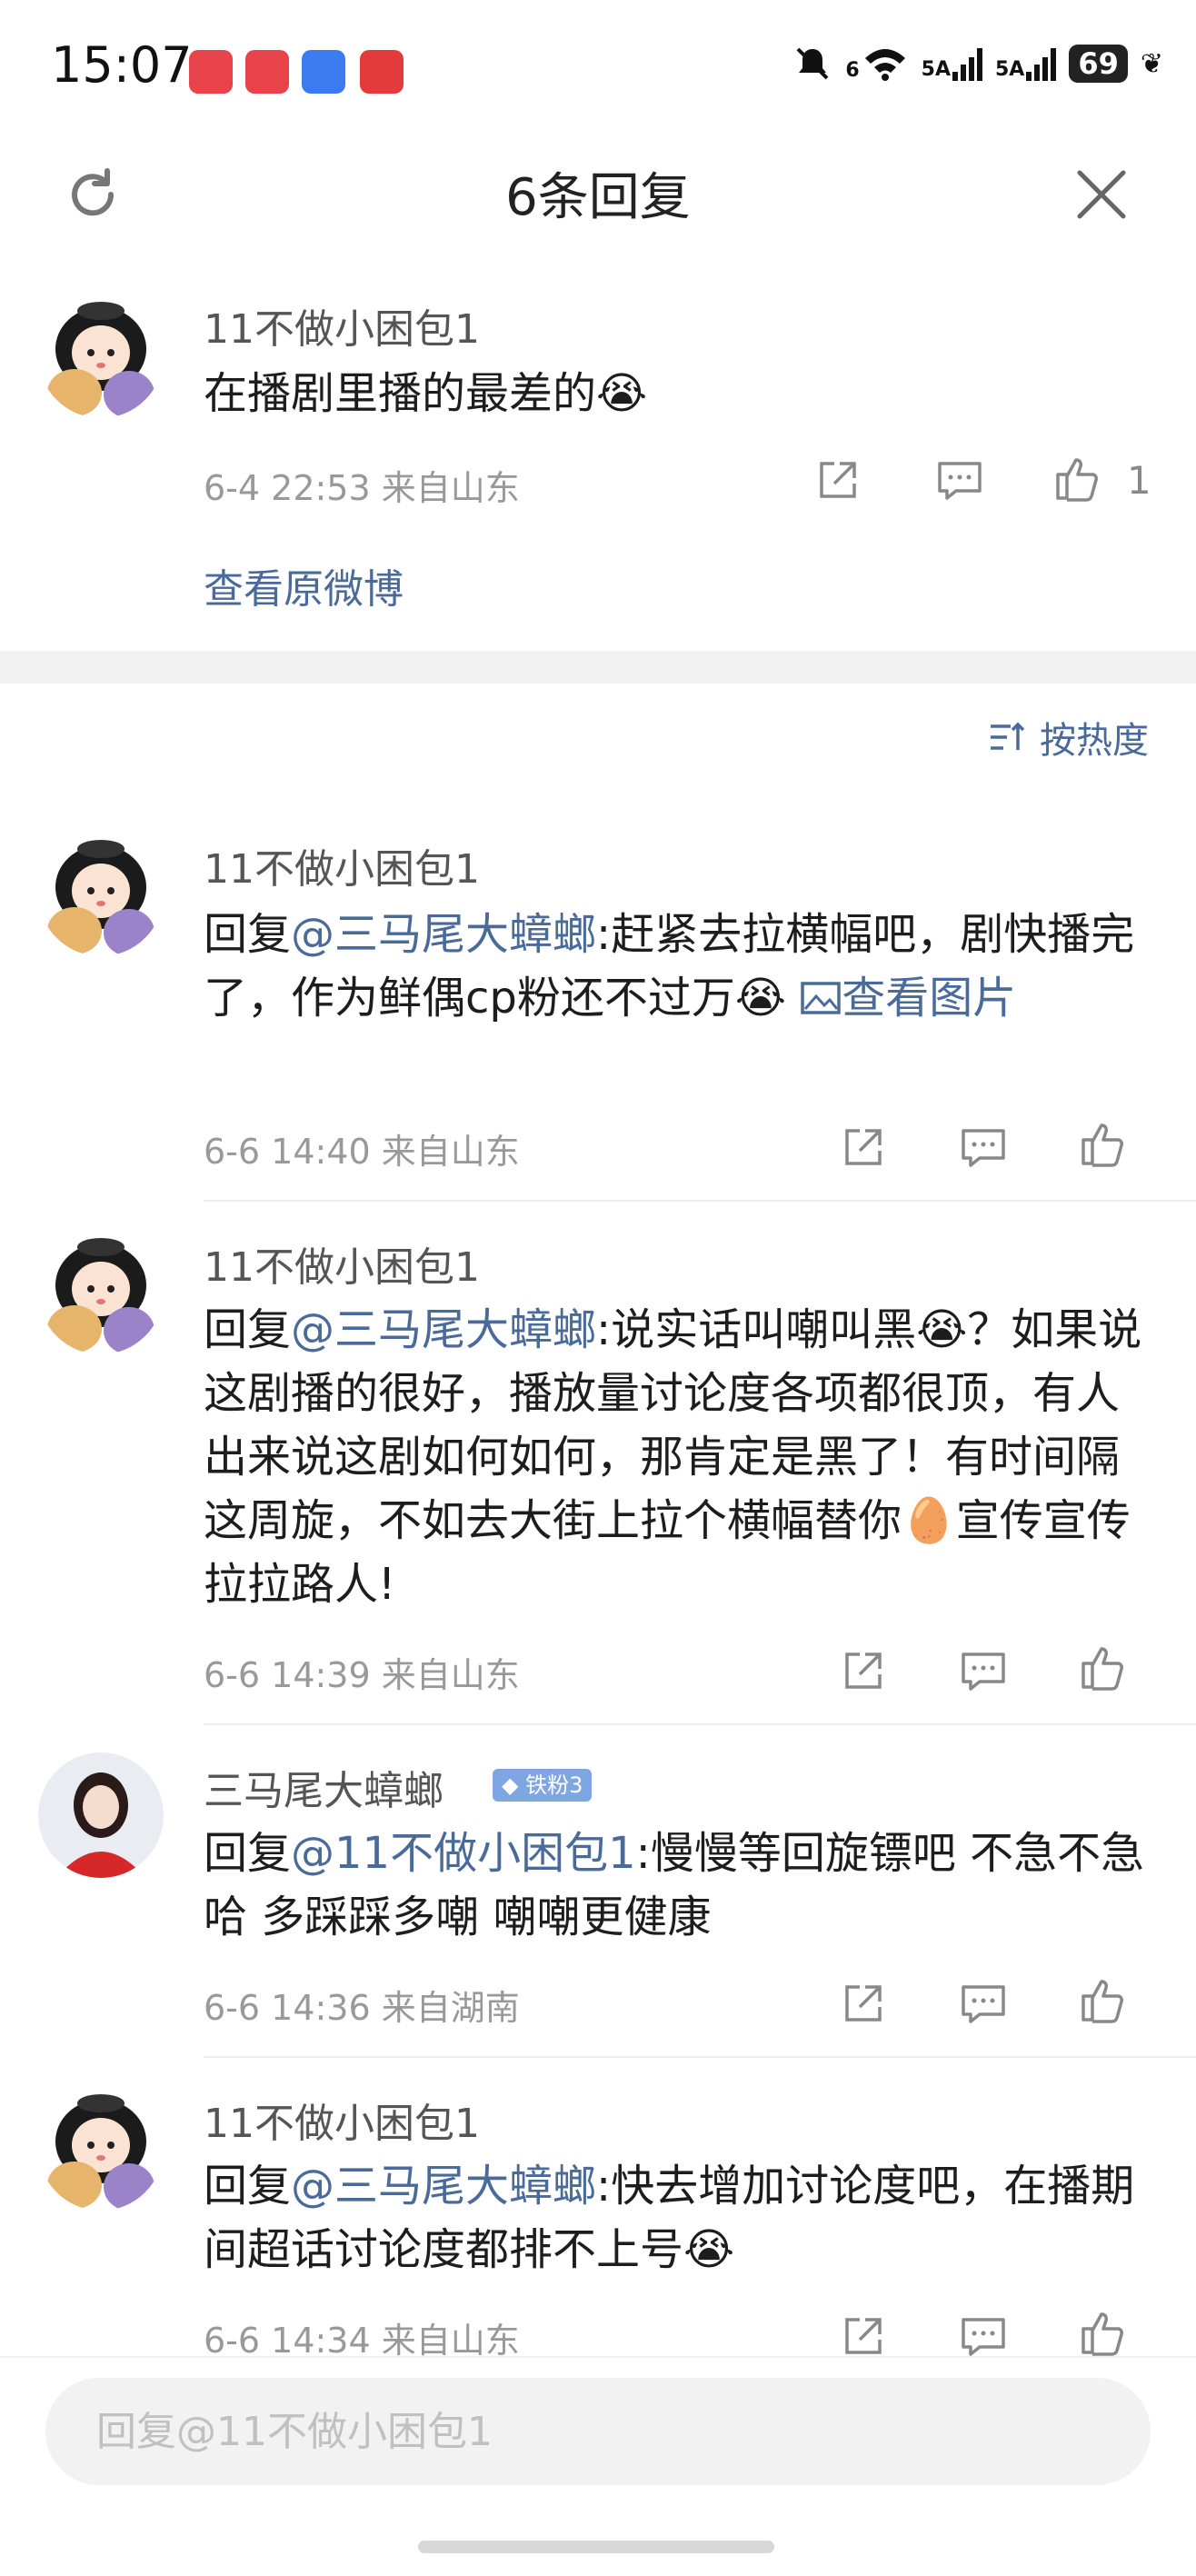  What do you see at coordinates (362, 1152) in the screenshot?
I see `reply-meta: 6-6 14:40 来自山东` at bounding box center [362, 1152].